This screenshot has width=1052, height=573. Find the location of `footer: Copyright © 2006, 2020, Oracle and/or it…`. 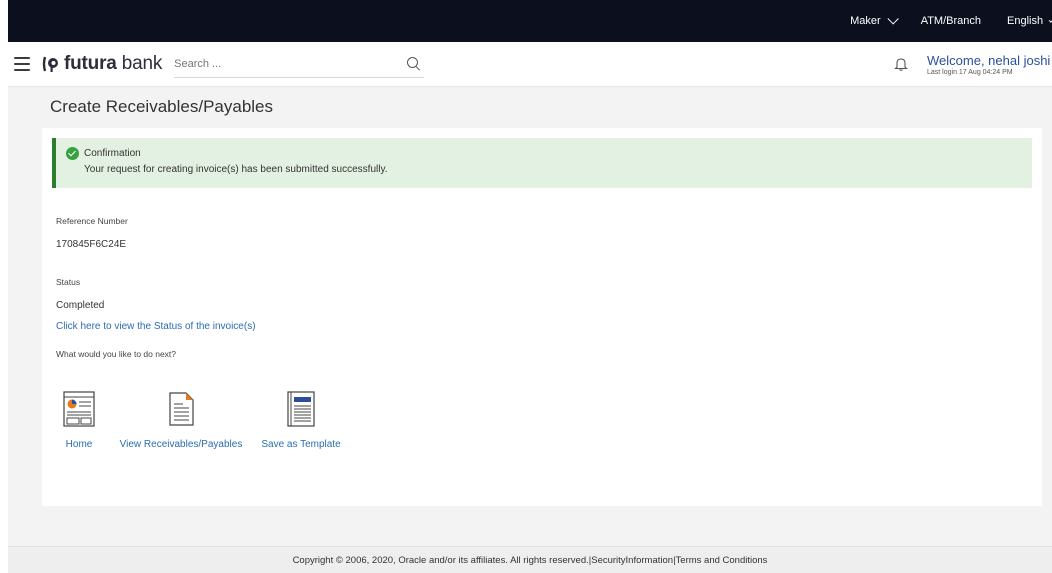

footer: Copyright © 2006, 2020, Oracle and/or it… is located at coordinates (530, 559).